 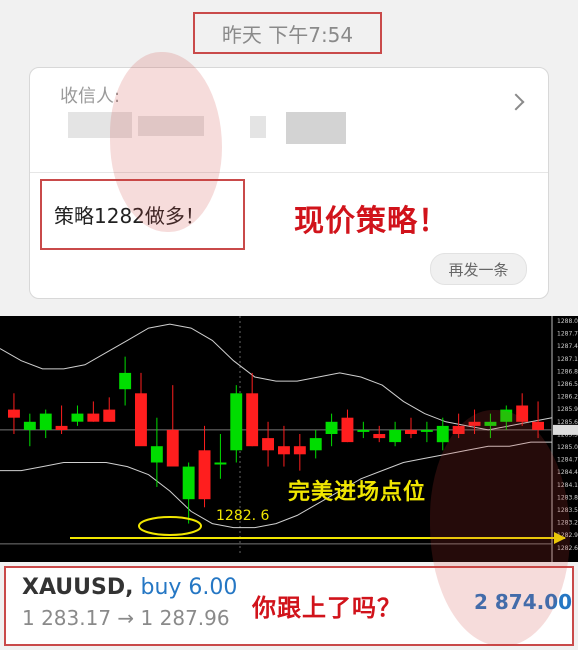 I want to click on price-tick-label: 1284.75, so click(x=567, y=460).